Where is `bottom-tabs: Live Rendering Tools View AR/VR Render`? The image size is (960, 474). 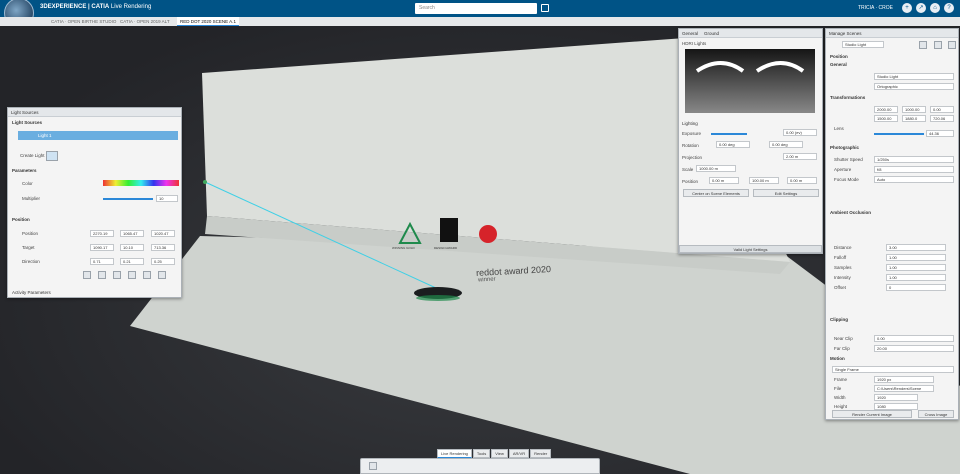 bottom-tabs: Live Rendering Tools View AR/VR Render is located at coordinates (494, 453).